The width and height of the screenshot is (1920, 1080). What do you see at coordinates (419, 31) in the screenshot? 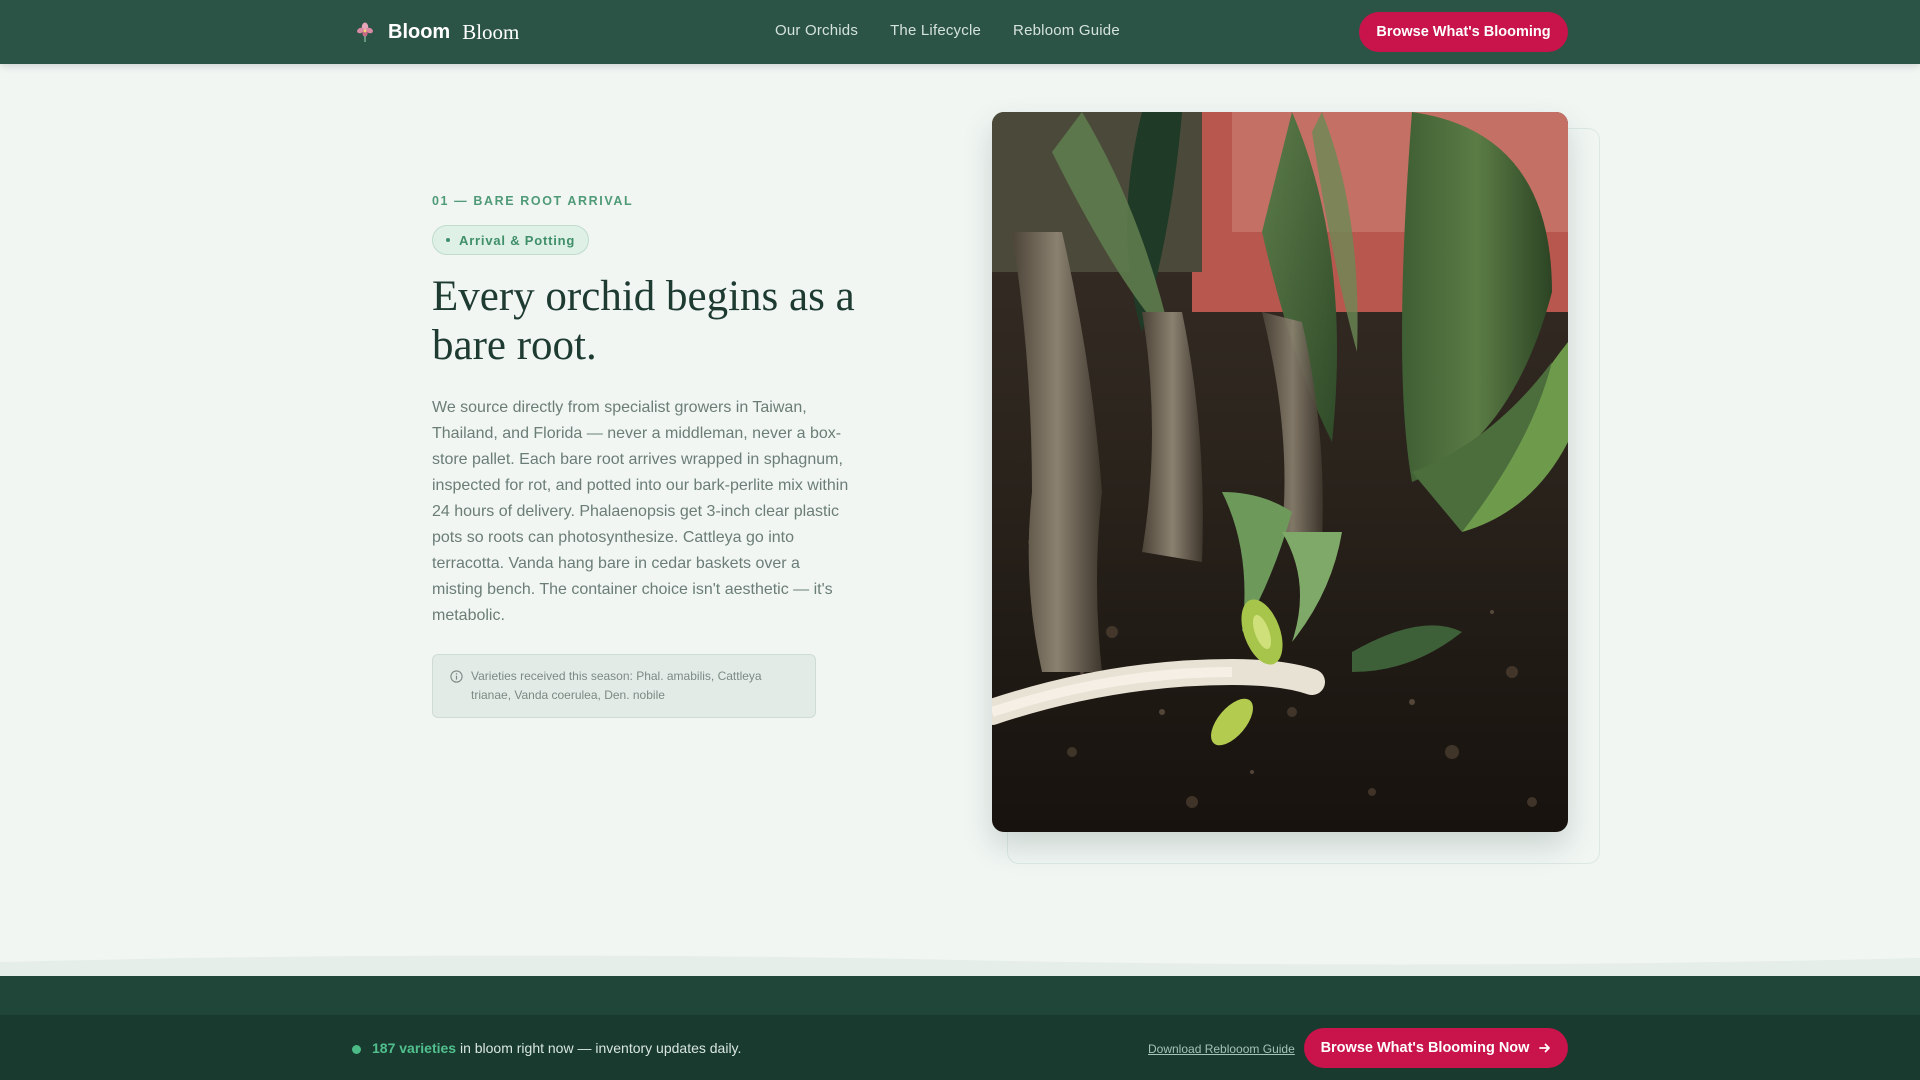
I see `brand-name: Bloom` at bounding box center [419, 31].